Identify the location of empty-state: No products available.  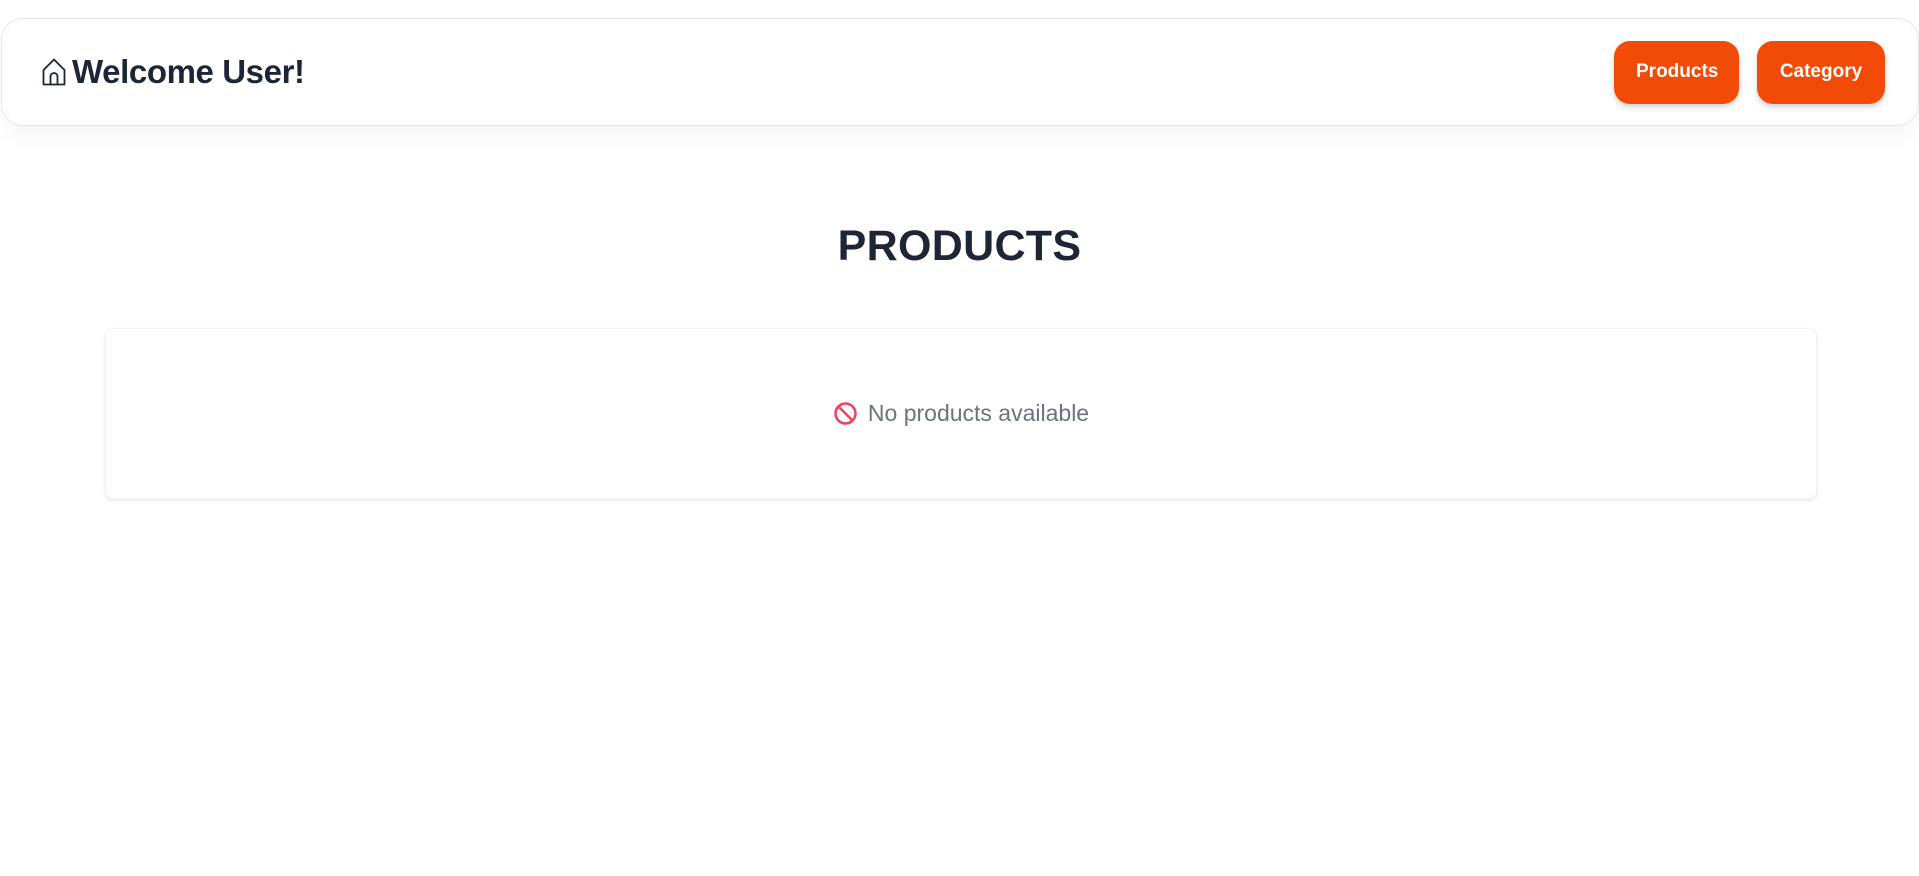
(961, 413).